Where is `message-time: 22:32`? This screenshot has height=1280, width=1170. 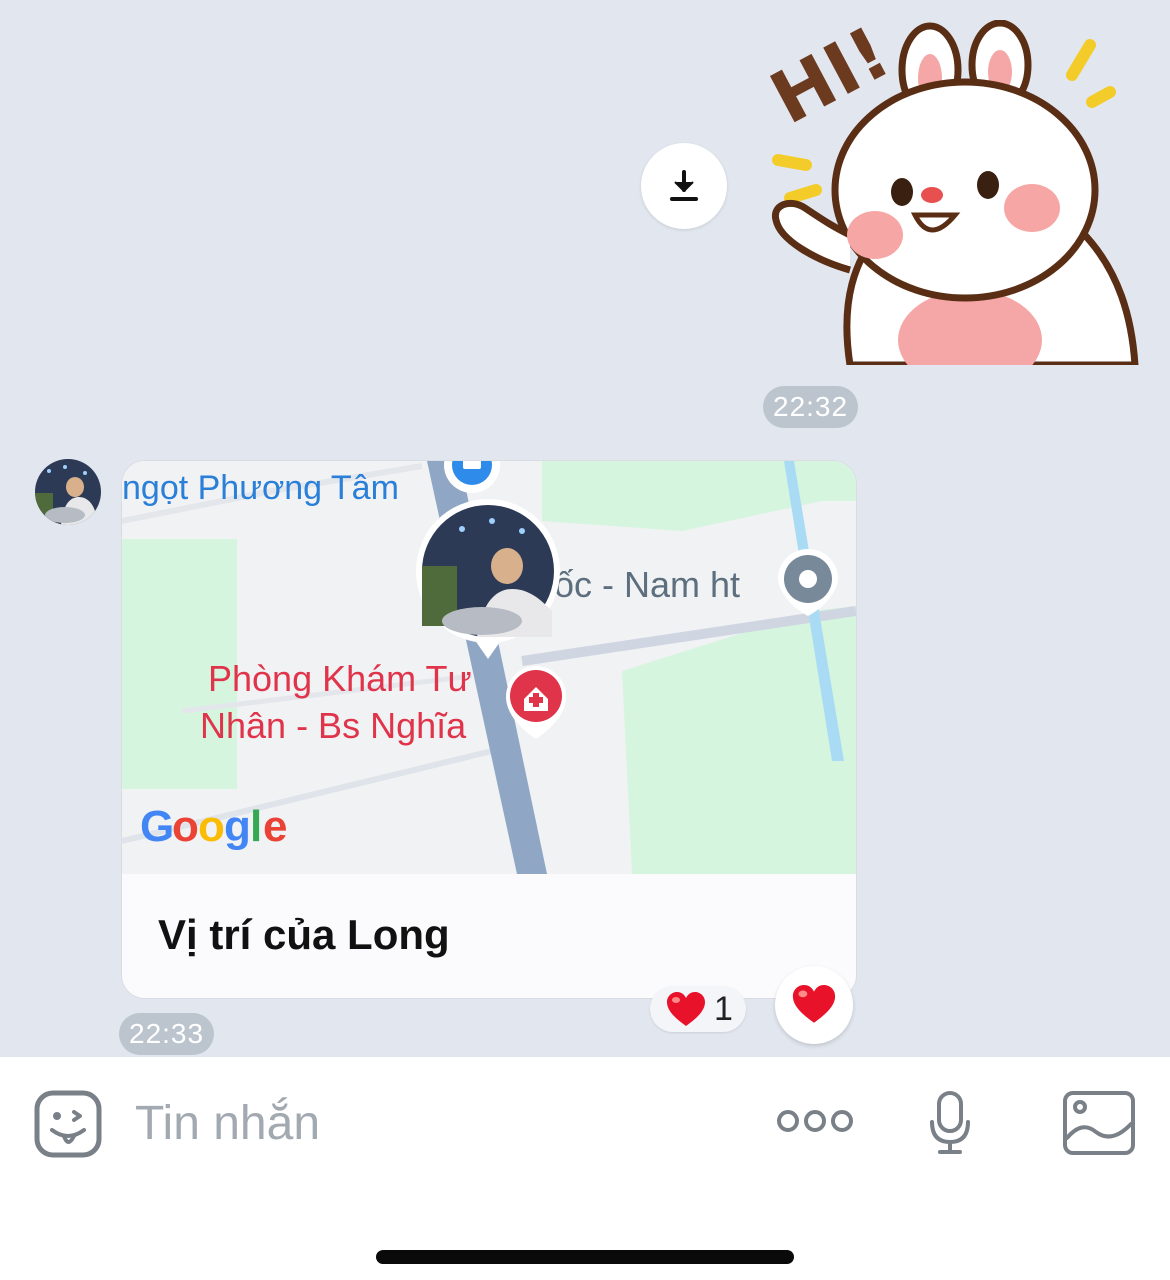 message-time: 22:32 is located at coordinates (811, 407).